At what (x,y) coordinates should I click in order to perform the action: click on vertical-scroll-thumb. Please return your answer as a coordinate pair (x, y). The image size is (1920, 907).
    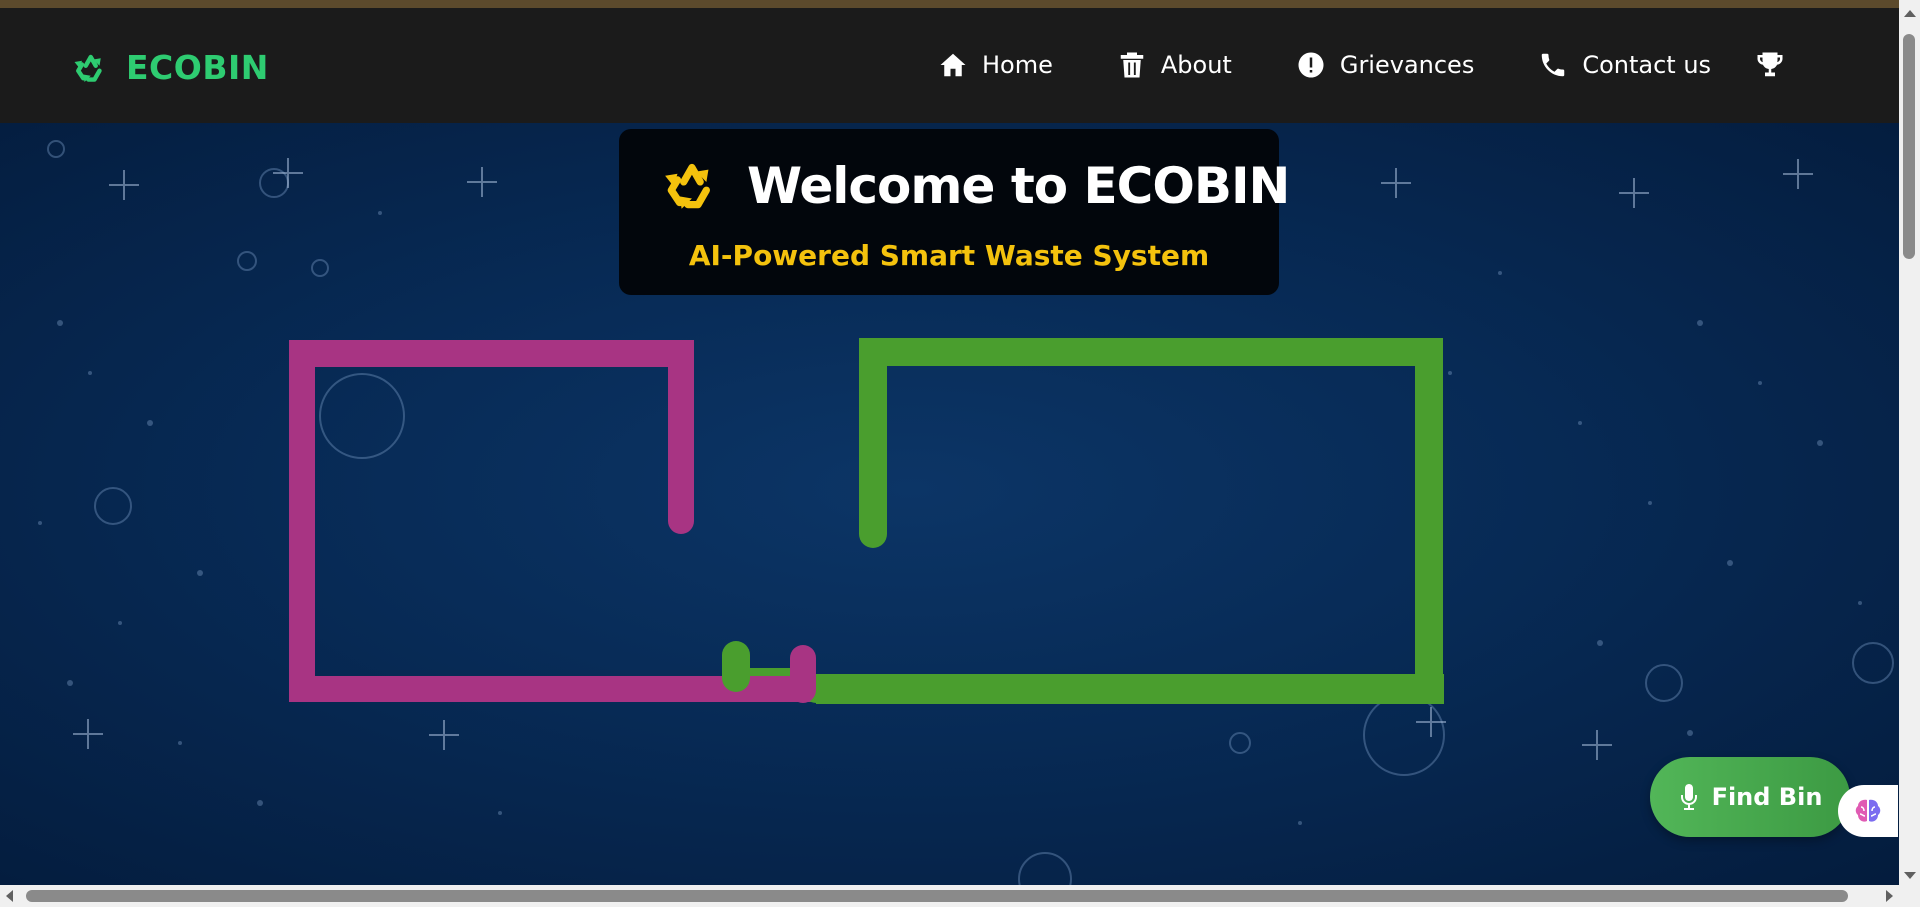
    Looking at the image, I should click on (1909, 146).